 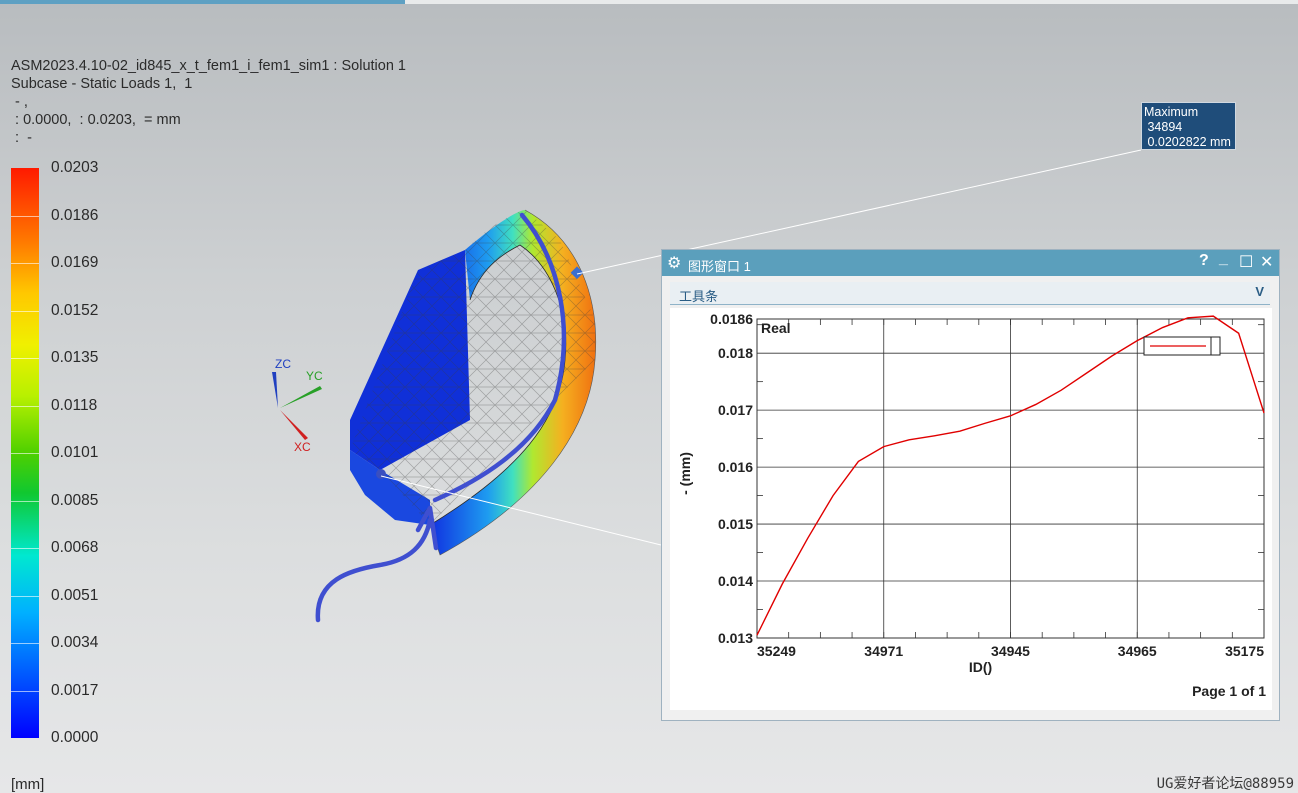 I want to click on x-tick-label: 34945, so click(x=1010, y=651).